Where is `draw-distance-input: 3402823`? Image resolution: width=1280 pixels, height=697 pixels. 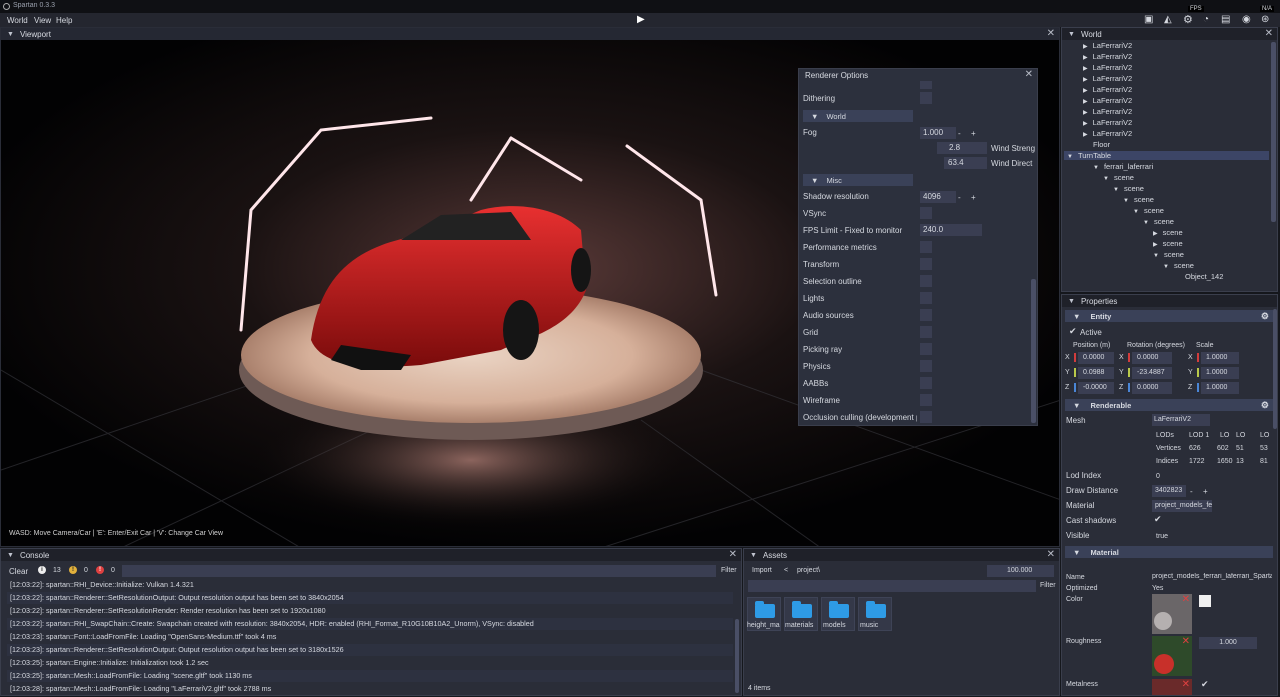 draw-distance-input: 3402823 is located at coordinates (1169, 491).